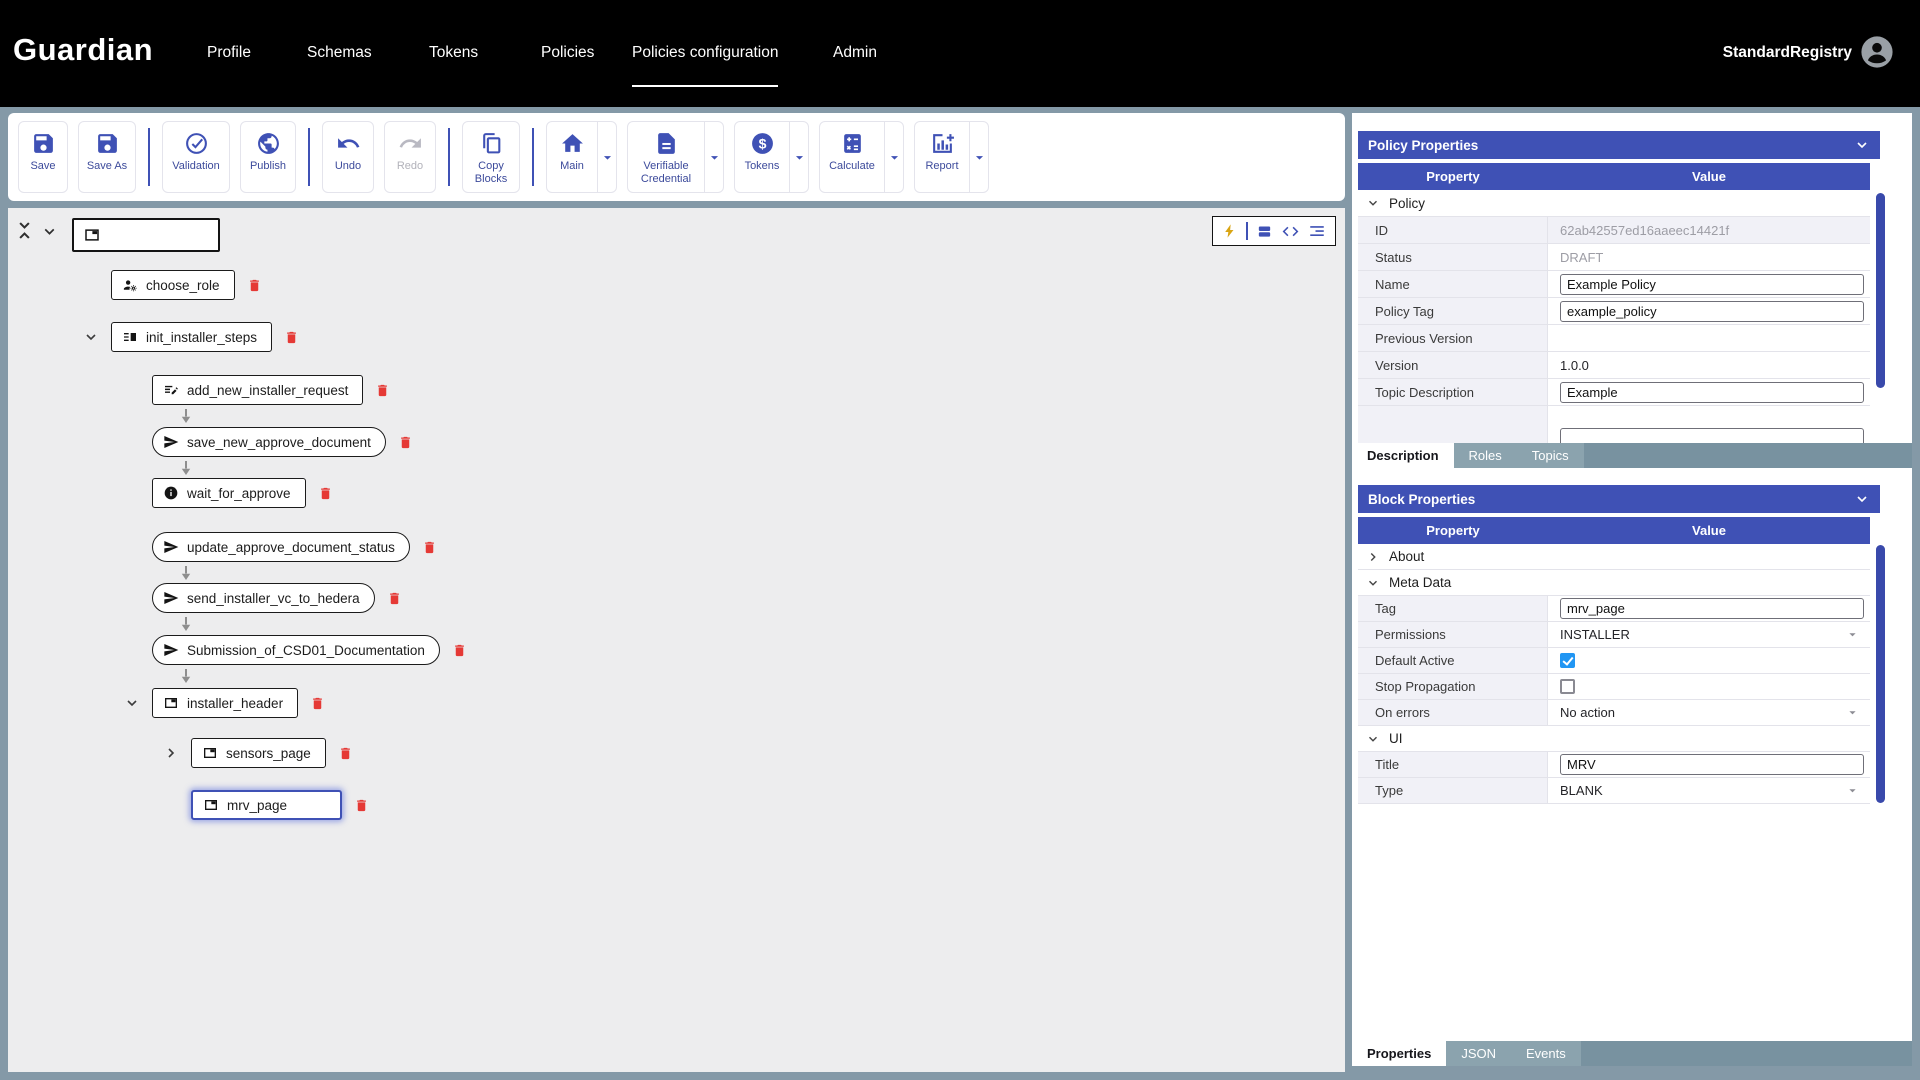 The width and height of the screenshot is (1920, 1080). I want to click on tab-description: Description, so click(1403, 455).